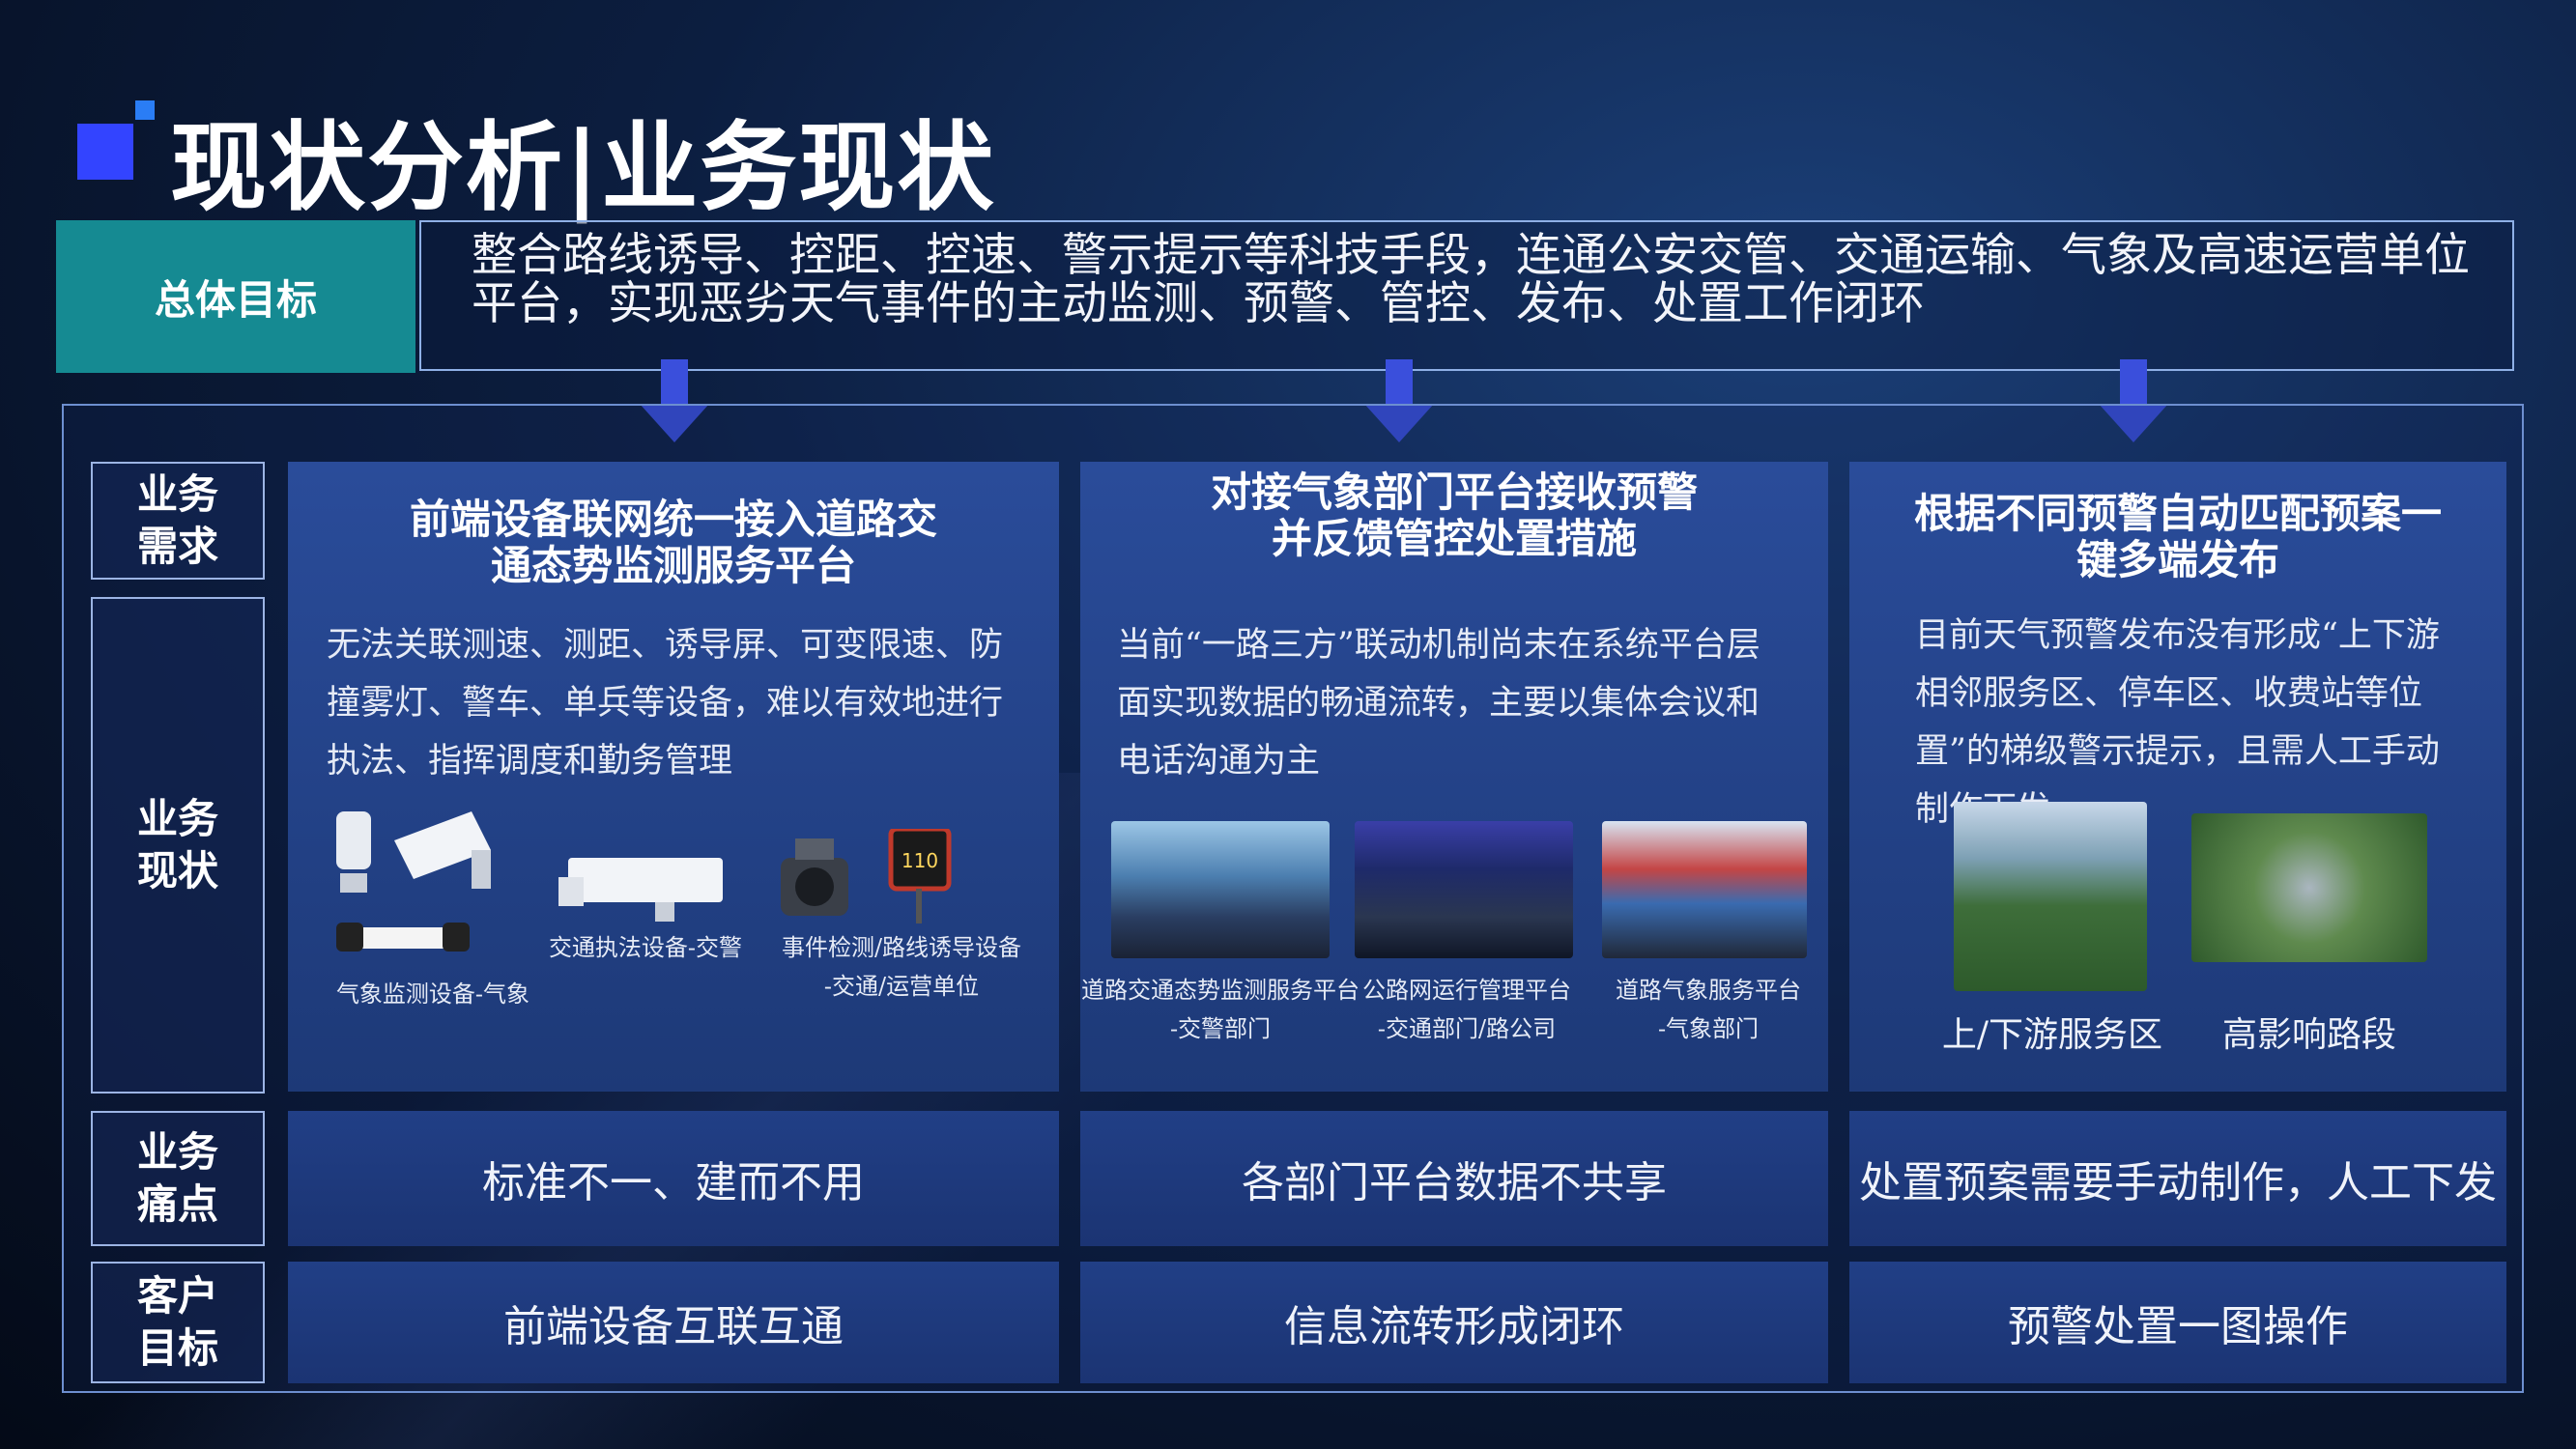 The image size is (2576, 1449). I want to click on traffic-monitoring-platform-image, so click(1221, 889).